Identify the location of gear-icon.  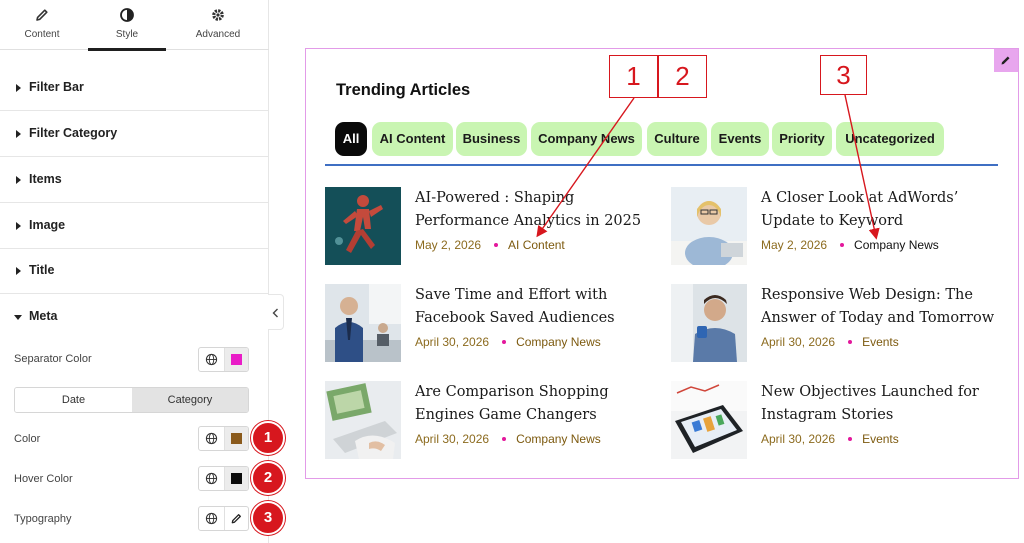
(218, 15).